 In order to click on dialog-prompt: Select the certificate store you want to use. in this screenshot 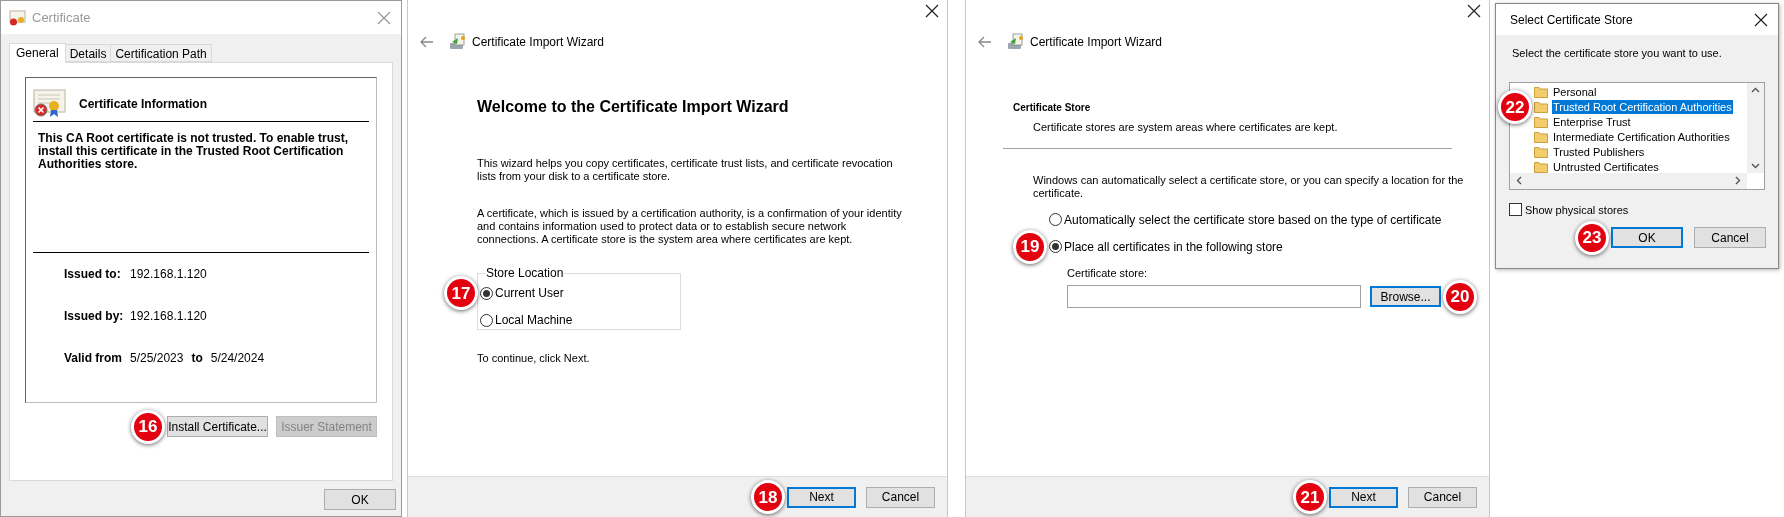, I will do `click(1617, 53)`.